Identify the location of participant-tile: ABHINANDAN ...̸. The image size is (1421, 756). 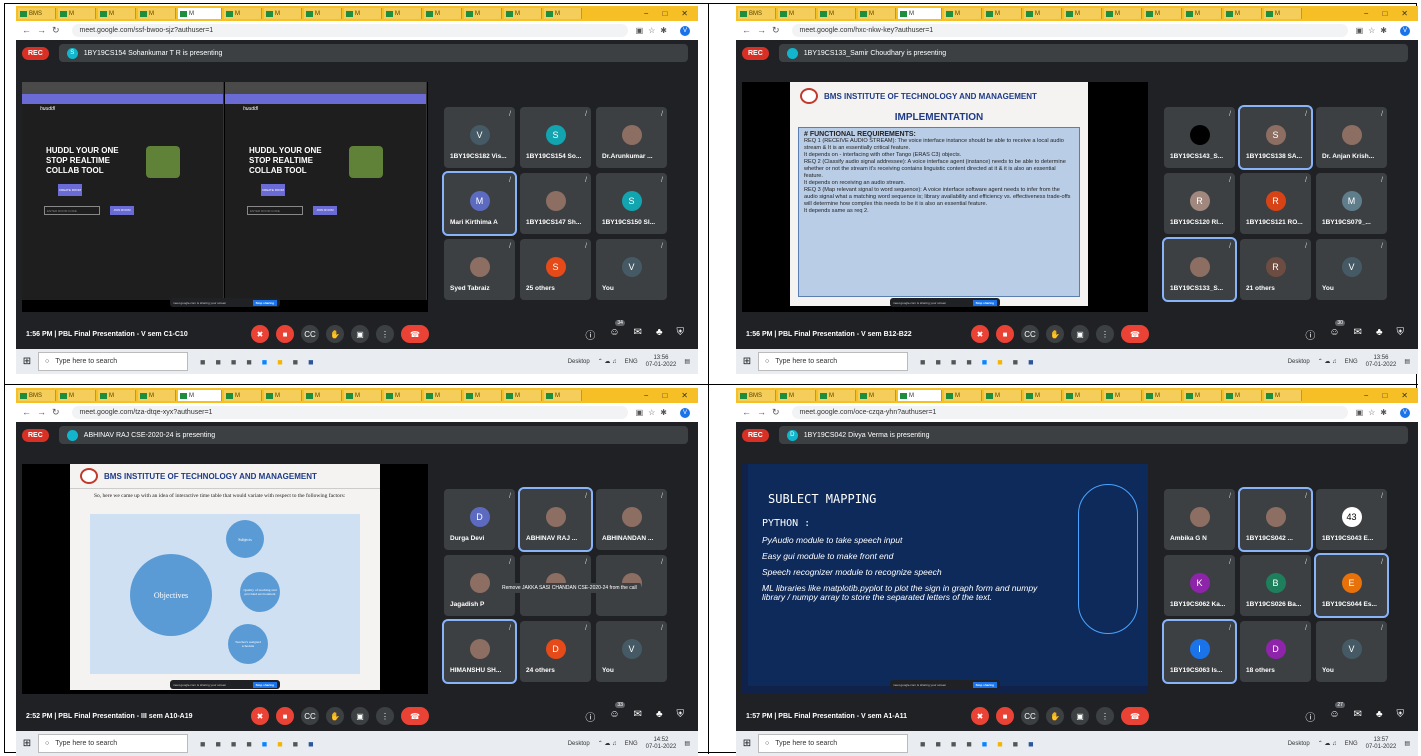
(631, 519).